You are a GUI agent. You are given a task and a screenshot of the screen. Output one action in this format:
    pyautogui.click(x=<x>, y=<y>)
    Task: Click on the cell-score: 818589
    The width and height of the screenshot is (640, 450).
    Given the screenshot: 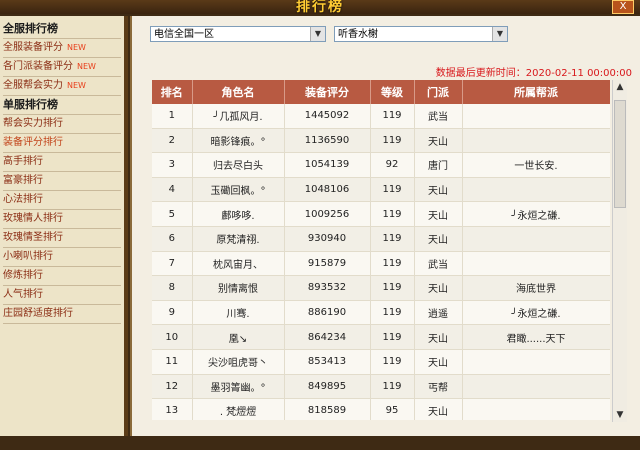 What is the action you would take?
    pyautogui.click(x=327, y=409)
    